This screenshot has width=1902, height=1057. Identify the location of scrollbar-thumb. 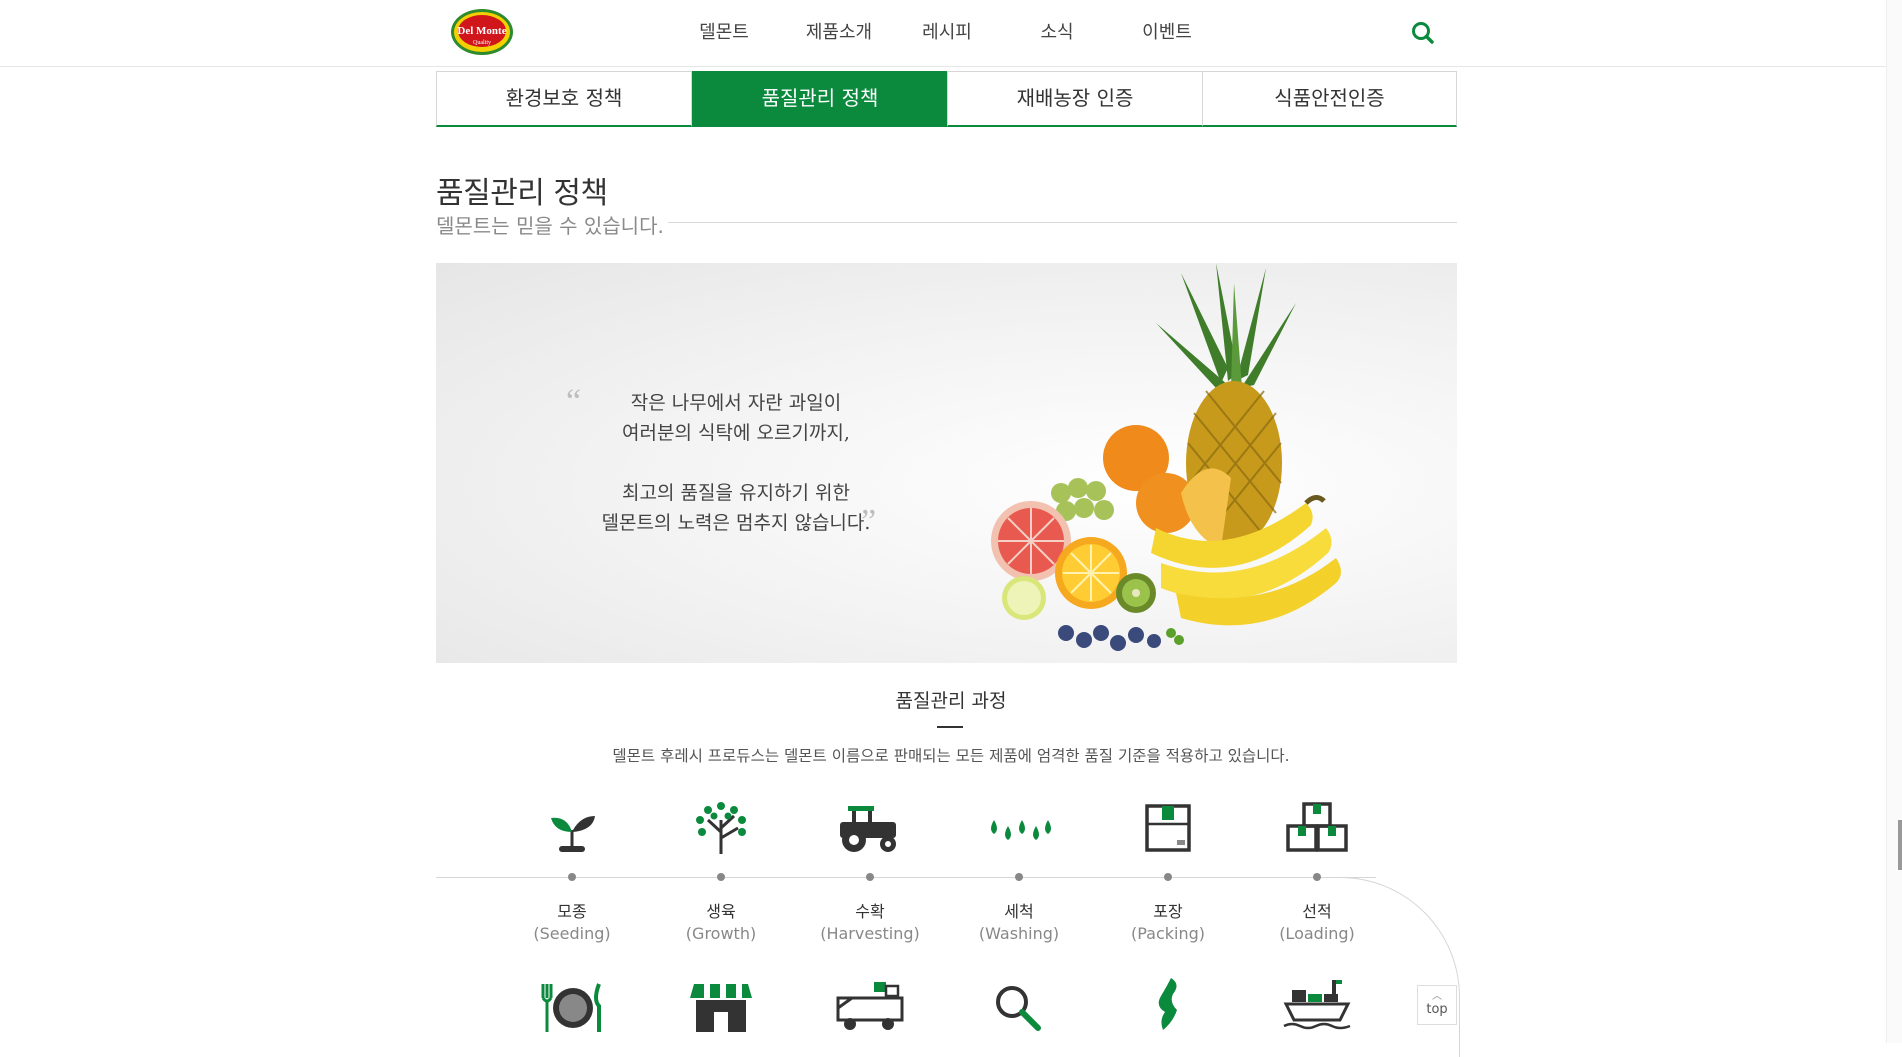
(1900, 845).